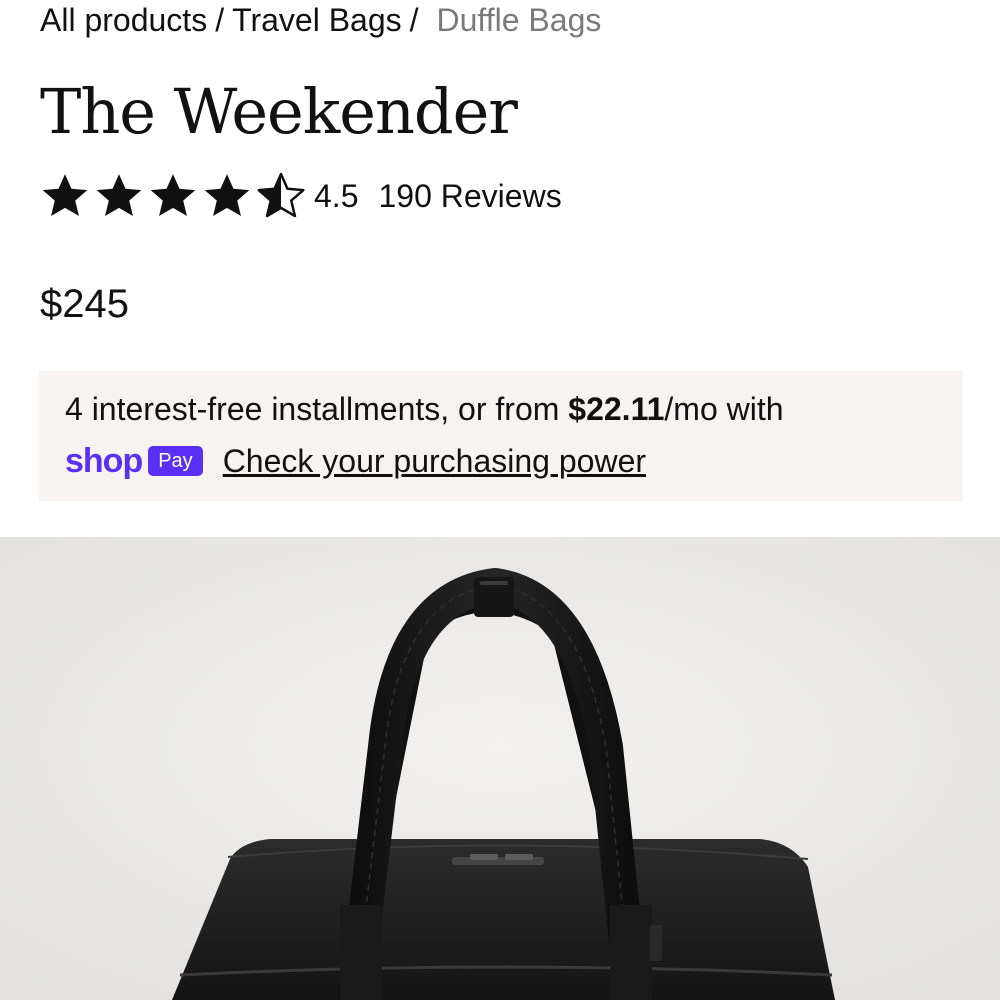 The image size is (1000, 1000). I want to click on breadcrumb-current: Duffle Bags, so click(519, 20).